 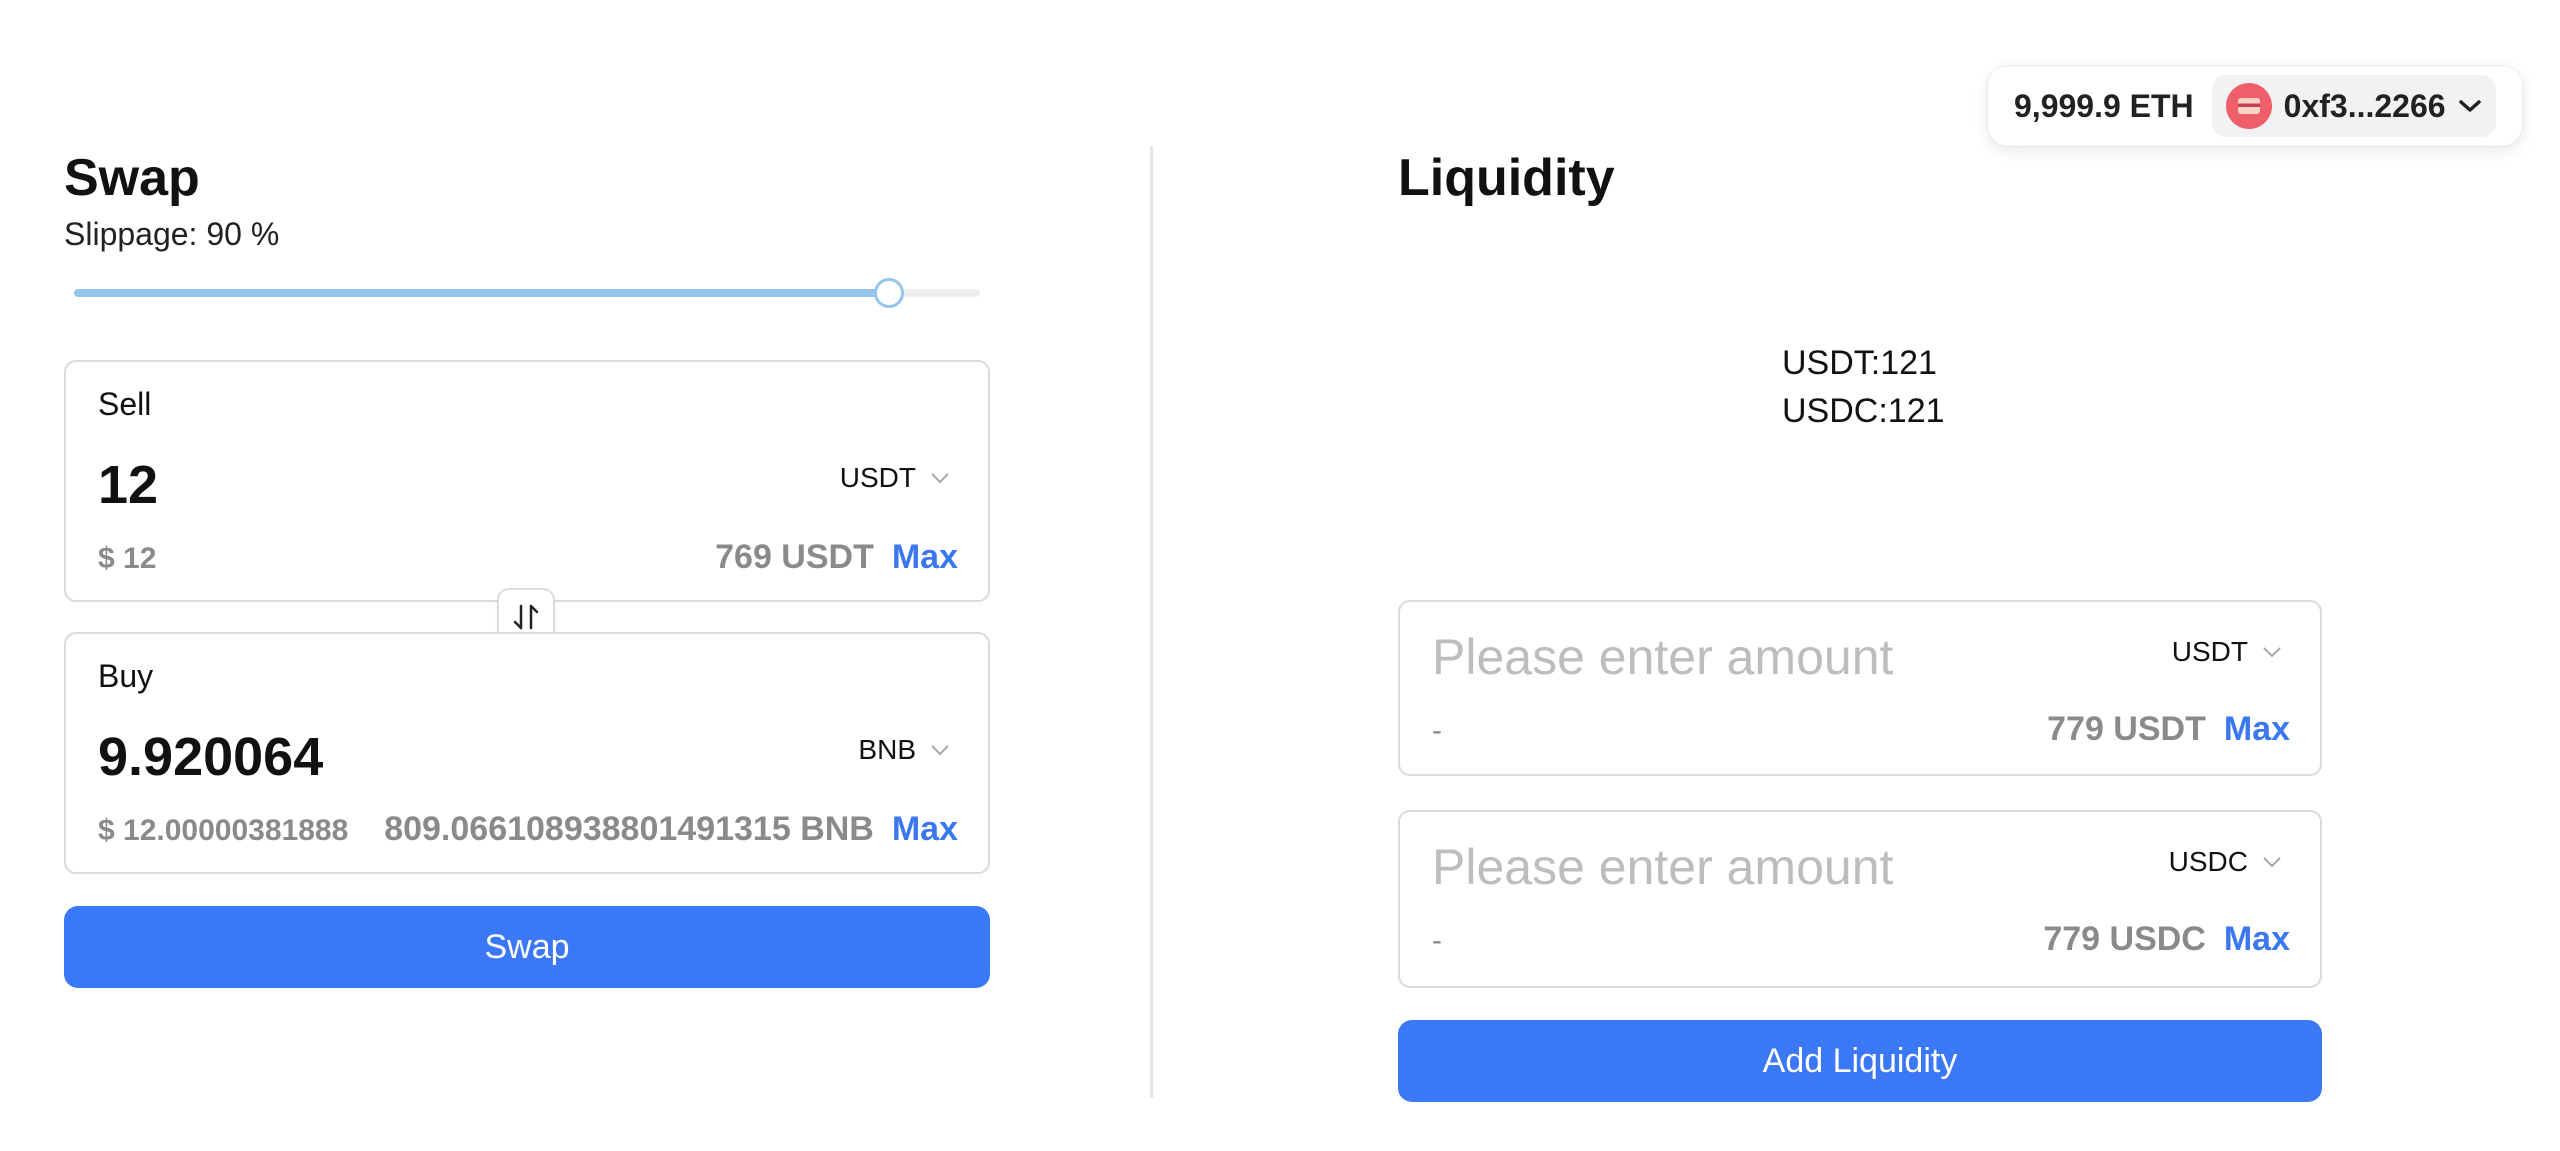 I want to click on wallet-widget: 9,999.9 ETH 0xf3...2266, so click(x=2255, y=106).